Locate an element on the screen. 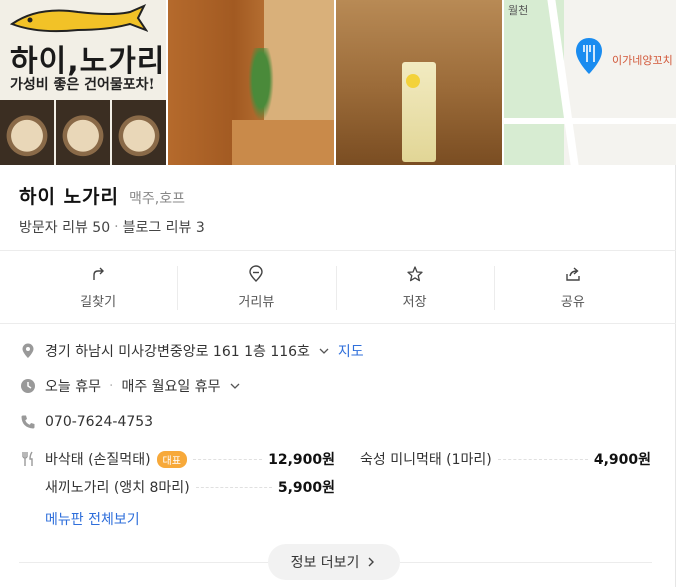 The image size is (676, 587). more-info-button: 정보 더보기 is located at coordinates (334, 562).